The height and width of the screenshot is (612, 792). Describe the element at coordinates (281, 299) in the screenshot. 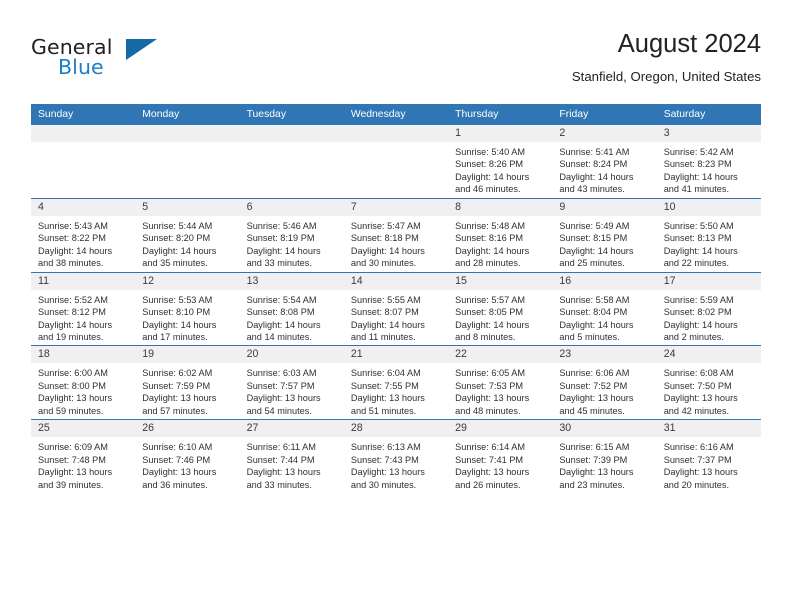

I see `sunrise-text: Sunrise: 5:54 AM` at that location.